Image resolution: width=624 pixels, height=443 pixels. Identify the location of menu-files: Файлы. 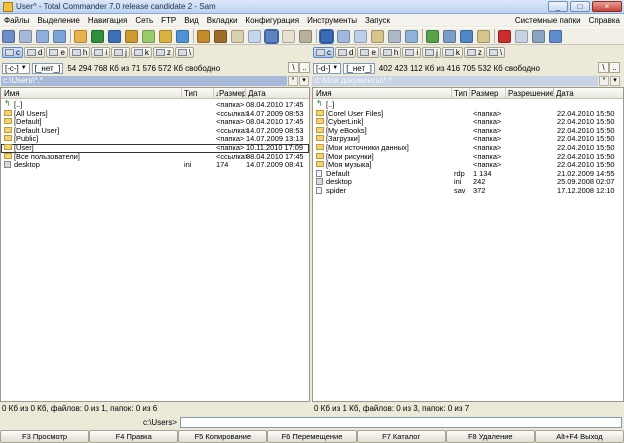
(16, 20).